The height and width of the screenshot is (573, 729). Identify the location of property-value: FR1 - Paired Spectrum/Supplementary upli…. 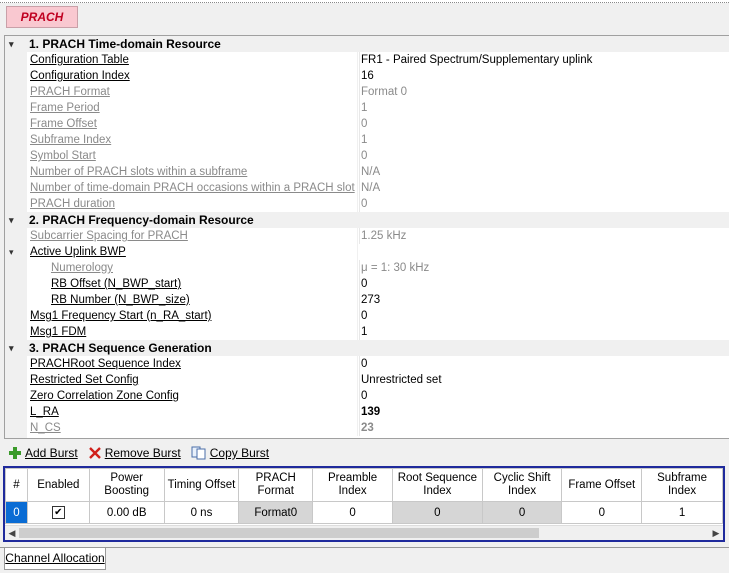
(543, 60).